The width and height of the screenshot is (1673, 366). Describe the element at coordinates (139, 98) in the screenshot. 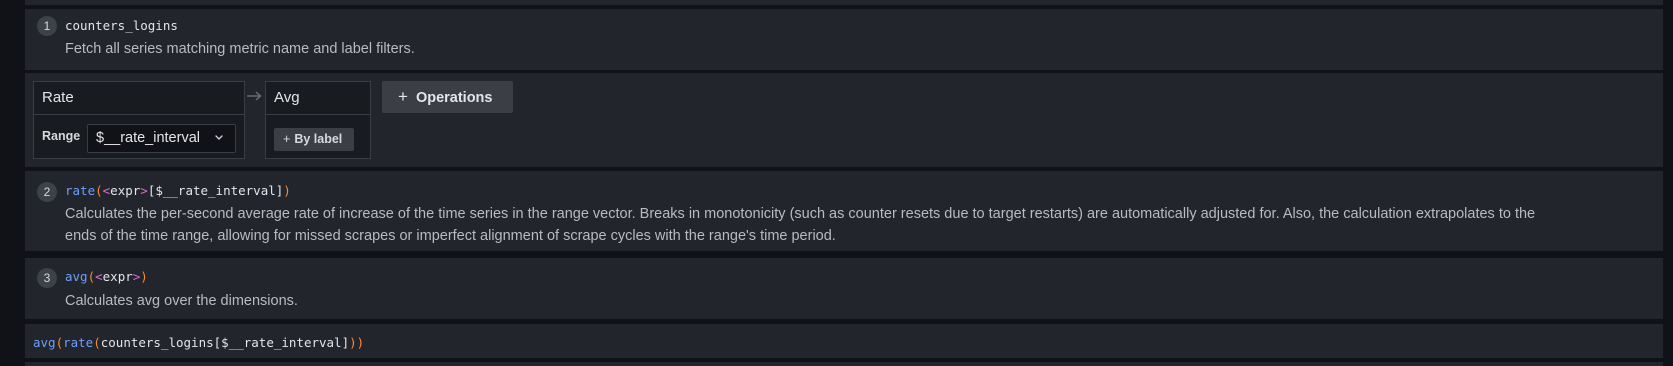

I see `rate-operation-title: Rate` at that location.